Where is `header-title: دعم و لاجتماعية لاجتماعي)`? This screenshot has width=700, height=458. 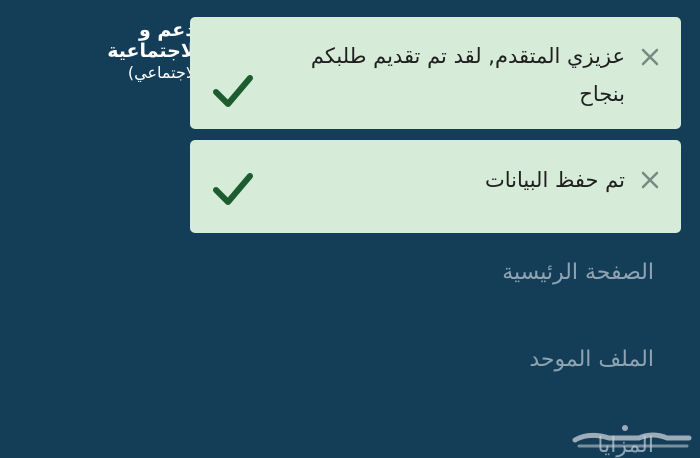
header-title: دعم و لاجتماعية لاجتماعي) is located at coordinates (100, 52).